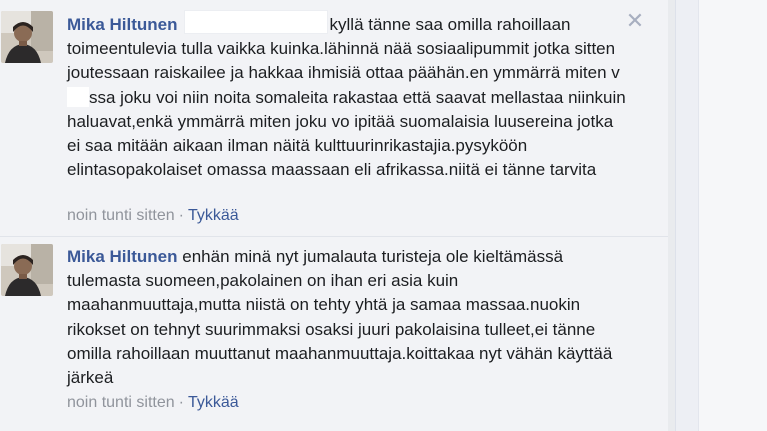  Describe the element at coordinates (635, 21) in the screenshot. I see `close-icon: ✕` at that location.